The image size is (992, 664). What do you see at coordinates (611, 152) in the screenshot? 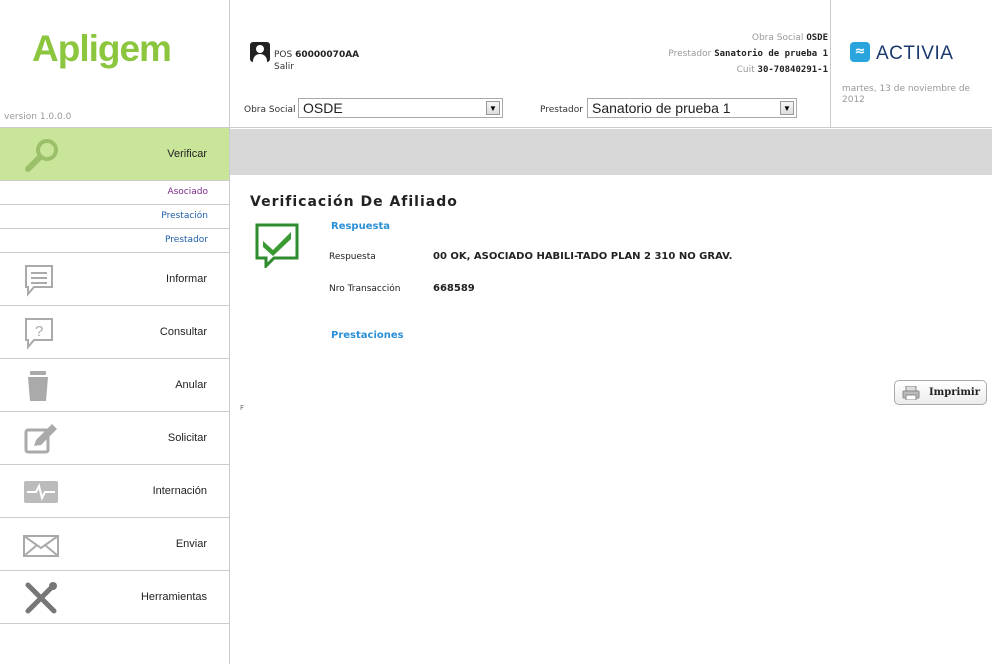
I see `toolbar` at bounding box center [611, 152].